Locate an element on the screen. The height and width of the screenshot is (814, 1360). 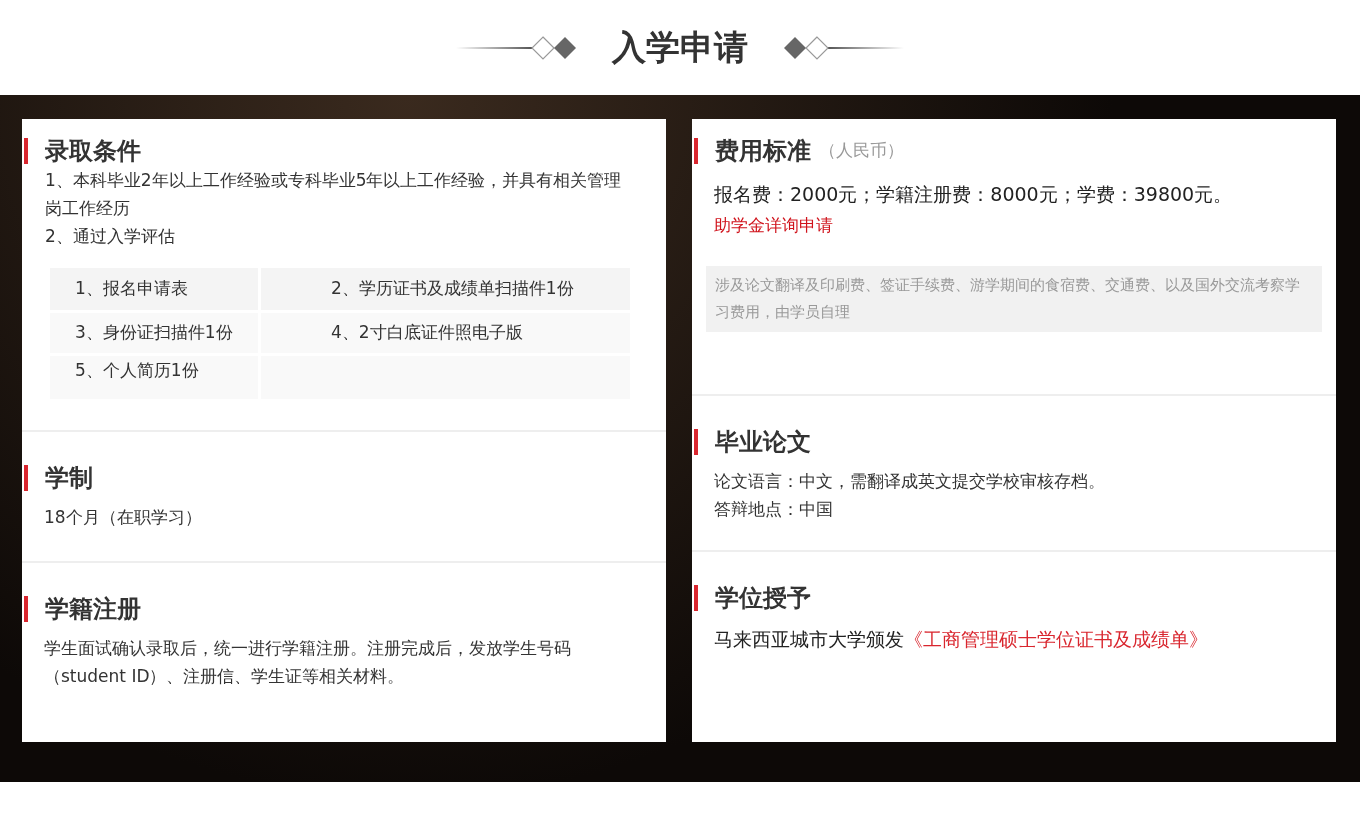
requirement-text: 1、本科毕业2年以上工作经验或专科毕业5年以上工作经验，并具有相关管理岗工作经历 is located at coordinates (334, 194).